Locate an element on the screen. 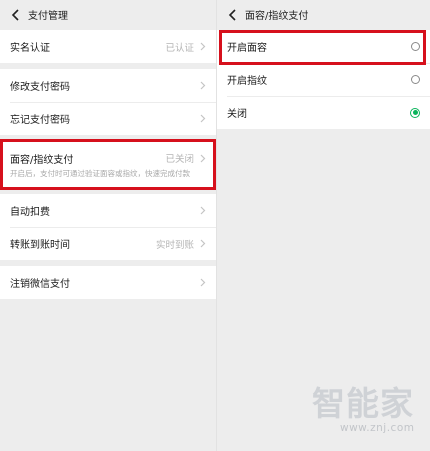  row-value: 已认证 is located at coordinates (179, 48).